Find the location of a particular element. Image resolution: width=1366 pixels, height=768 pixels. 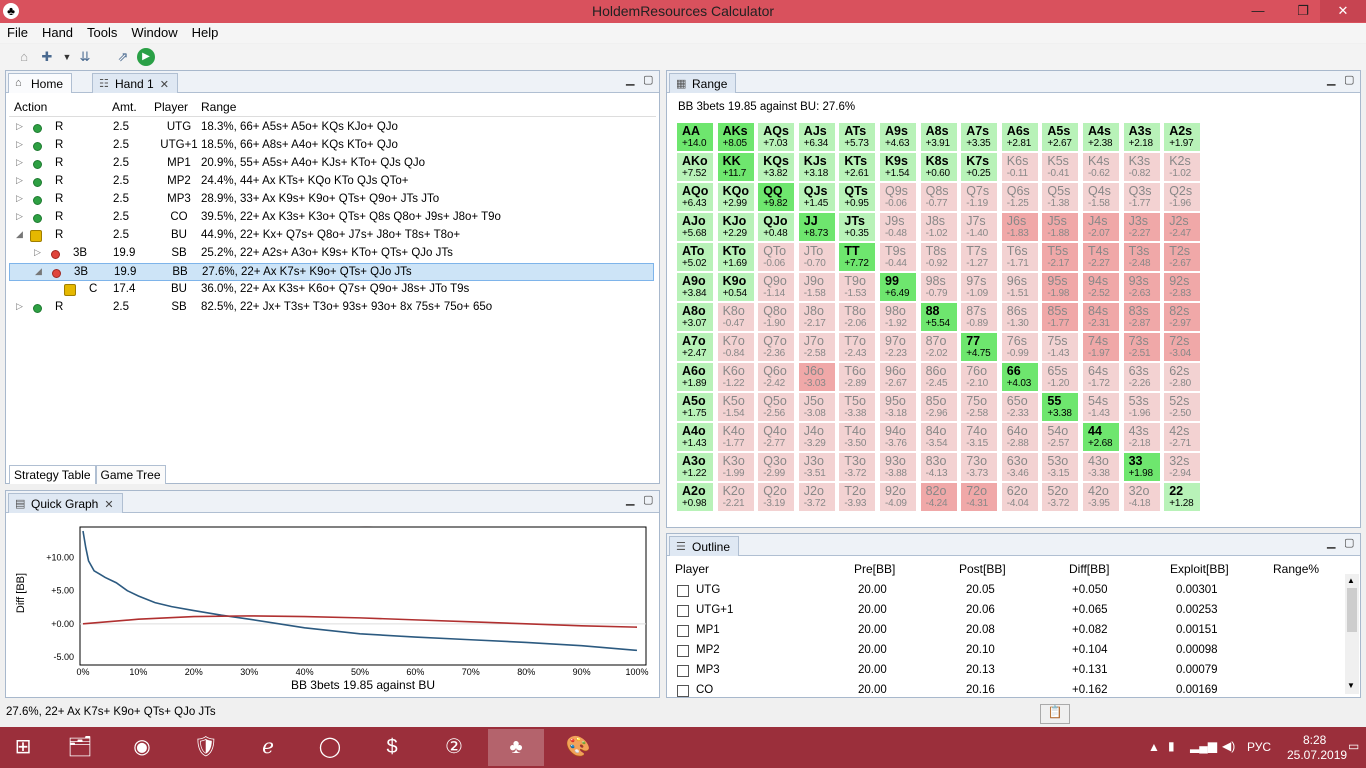

new-hand-icon: ✚ is located at coordinates (47, 57).